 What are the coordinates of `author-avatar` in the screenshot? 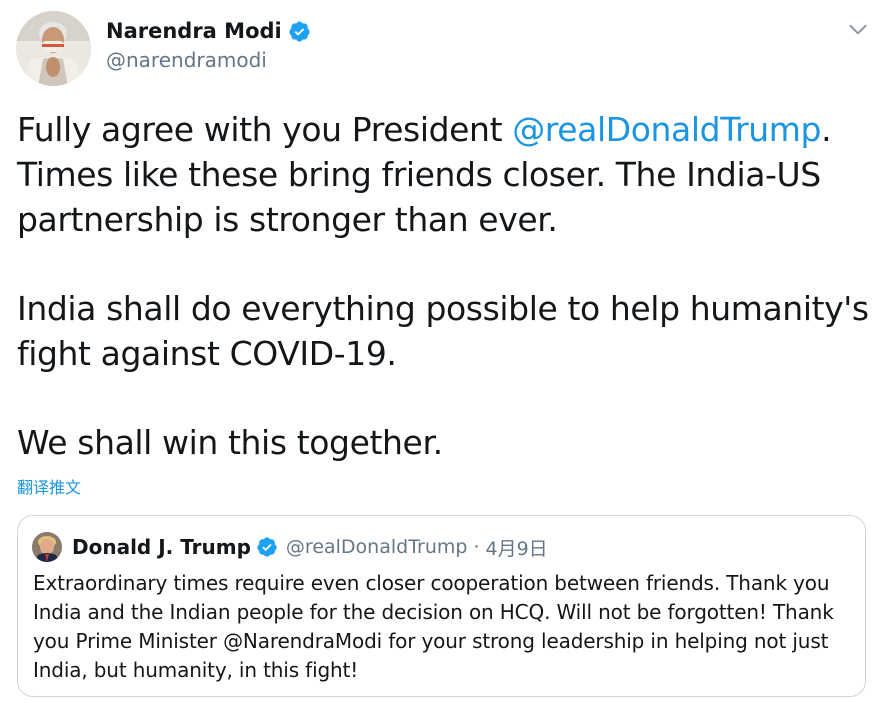 It's located at (53, 48).